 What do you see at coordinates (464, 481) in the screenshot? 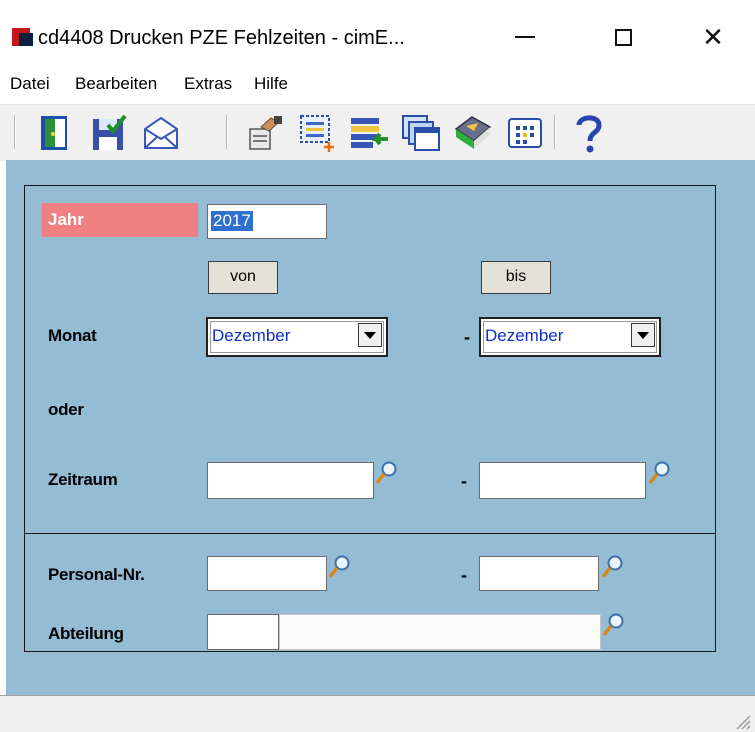
I see `zeitraum-dash: -` at bounding box center [464, 481].